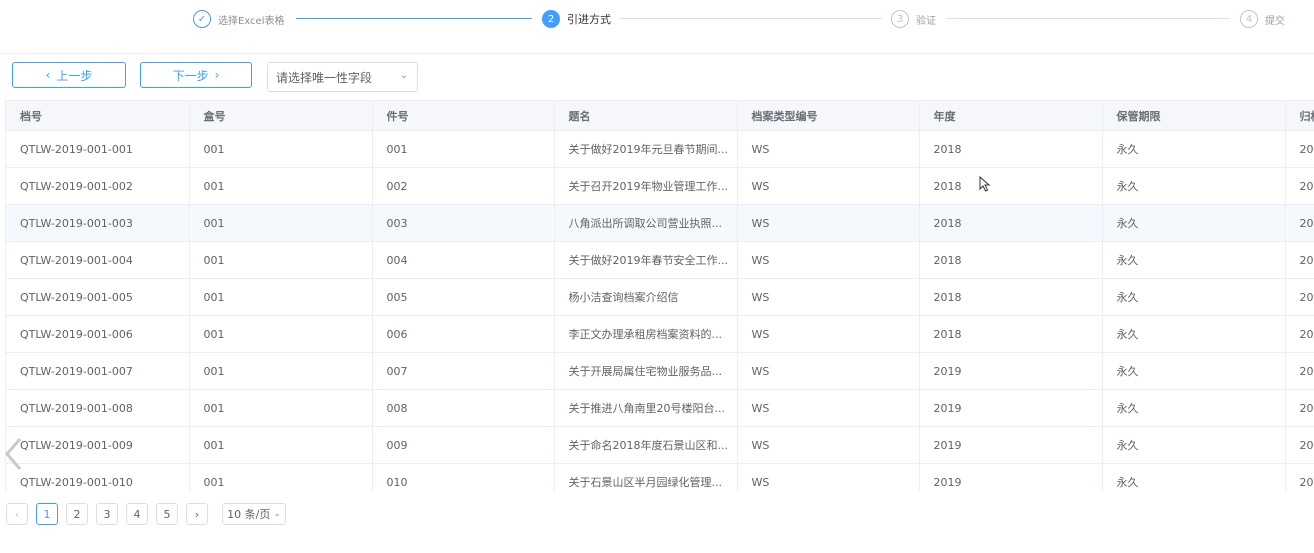 The width and height of the screenshot is (1314, 553). What do you see at coordinates (137, 514) in the screenshot?
I see `page-button-4: 4` at bounding box center [137, 514].